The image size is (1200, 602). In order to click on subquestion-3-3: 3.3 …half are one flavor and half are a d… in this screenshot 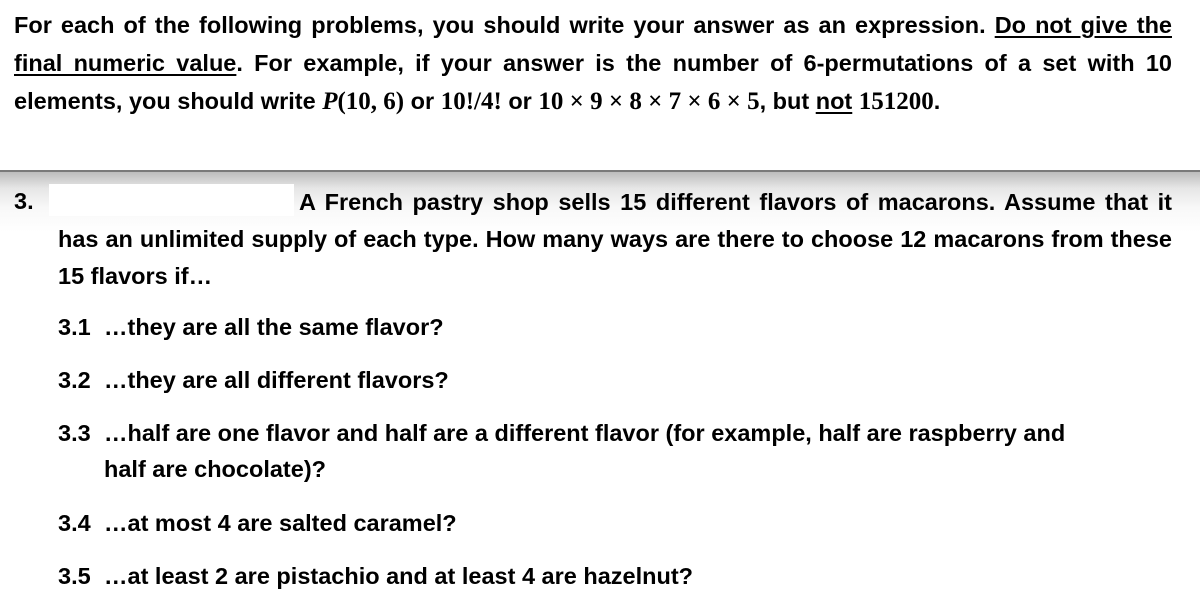, I will do `click(615, 451)`.